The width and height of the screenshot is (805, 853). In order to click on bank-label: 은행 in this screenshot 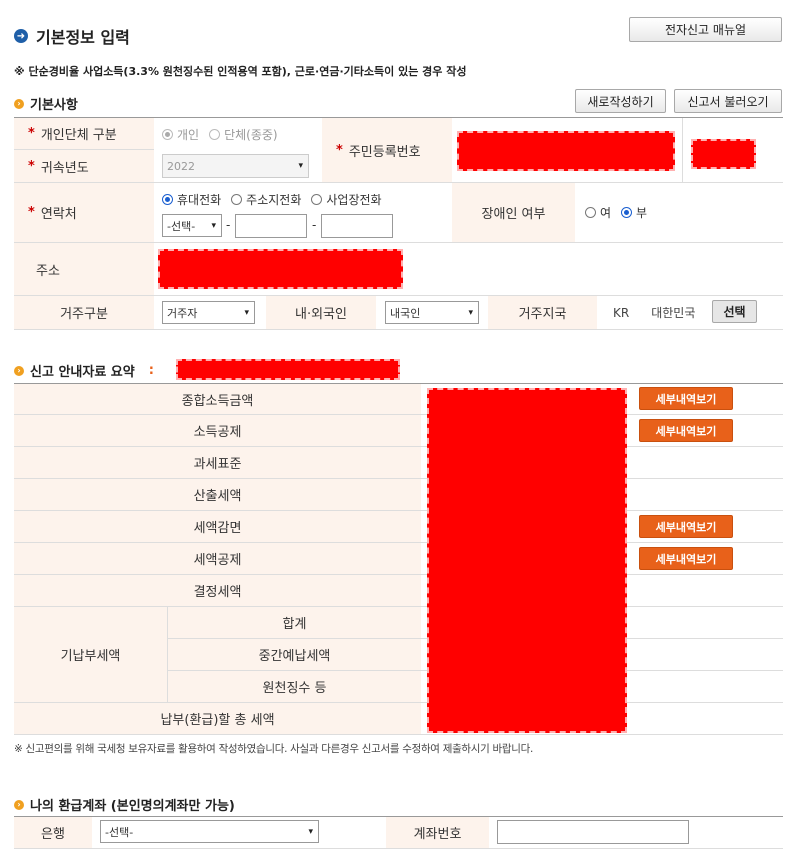, I will do `click(53, 833)`.